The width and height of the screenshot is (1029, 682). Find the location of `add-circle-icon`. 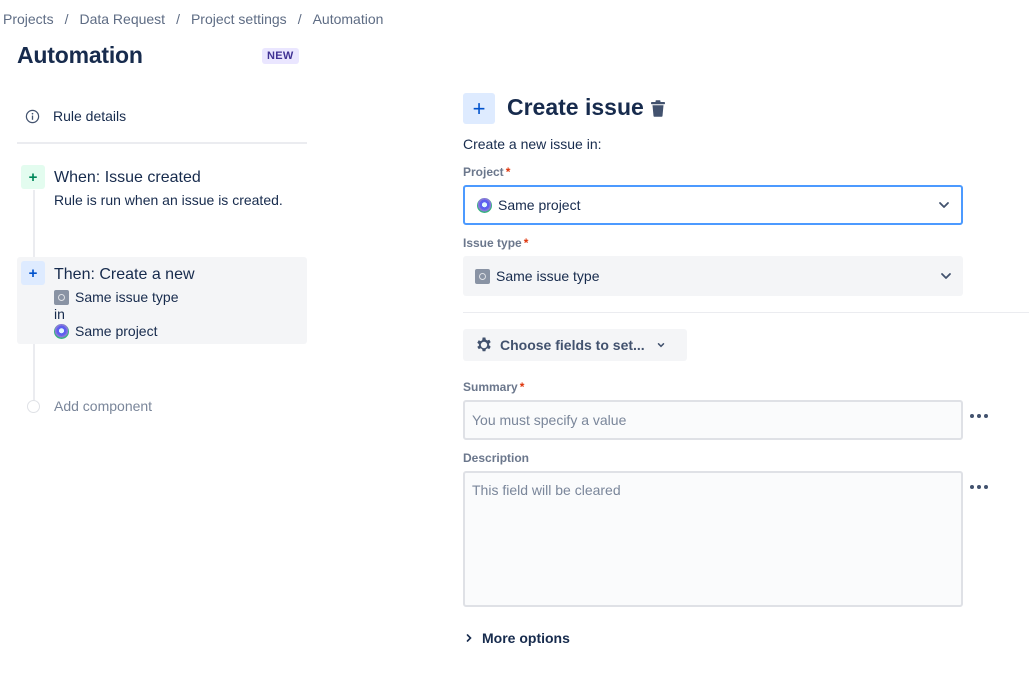

add-circle-icon is located at coordinates (33, 406).